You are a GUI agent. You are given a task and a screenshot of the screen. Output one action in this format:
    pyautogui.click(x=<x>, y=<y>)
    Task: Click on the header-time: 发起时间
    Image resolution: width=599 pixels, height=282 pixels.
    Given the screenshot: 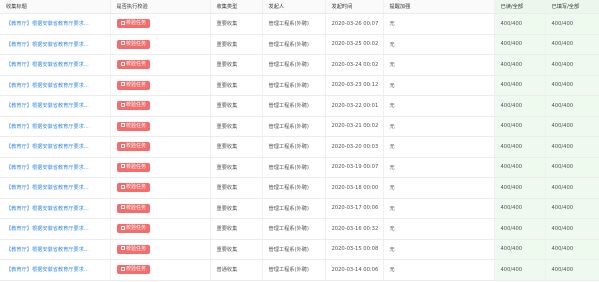 What is the action you would take?
    pyautogui.click(x=354, y=7)
    